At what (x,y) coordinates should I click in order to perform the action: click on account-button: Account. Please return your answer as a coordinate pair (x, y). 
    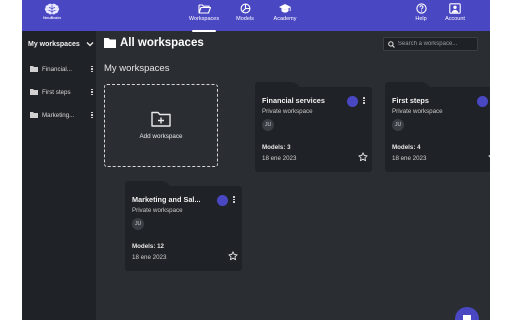
    Looking at the image, I should click on (455, 16).